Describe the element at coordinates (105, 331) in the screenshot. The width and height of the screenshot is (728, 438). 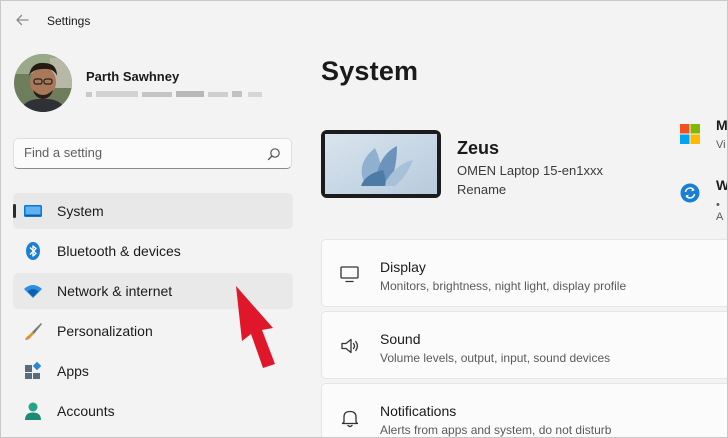
I see `sidebar-item-label: Personalization` at that location.